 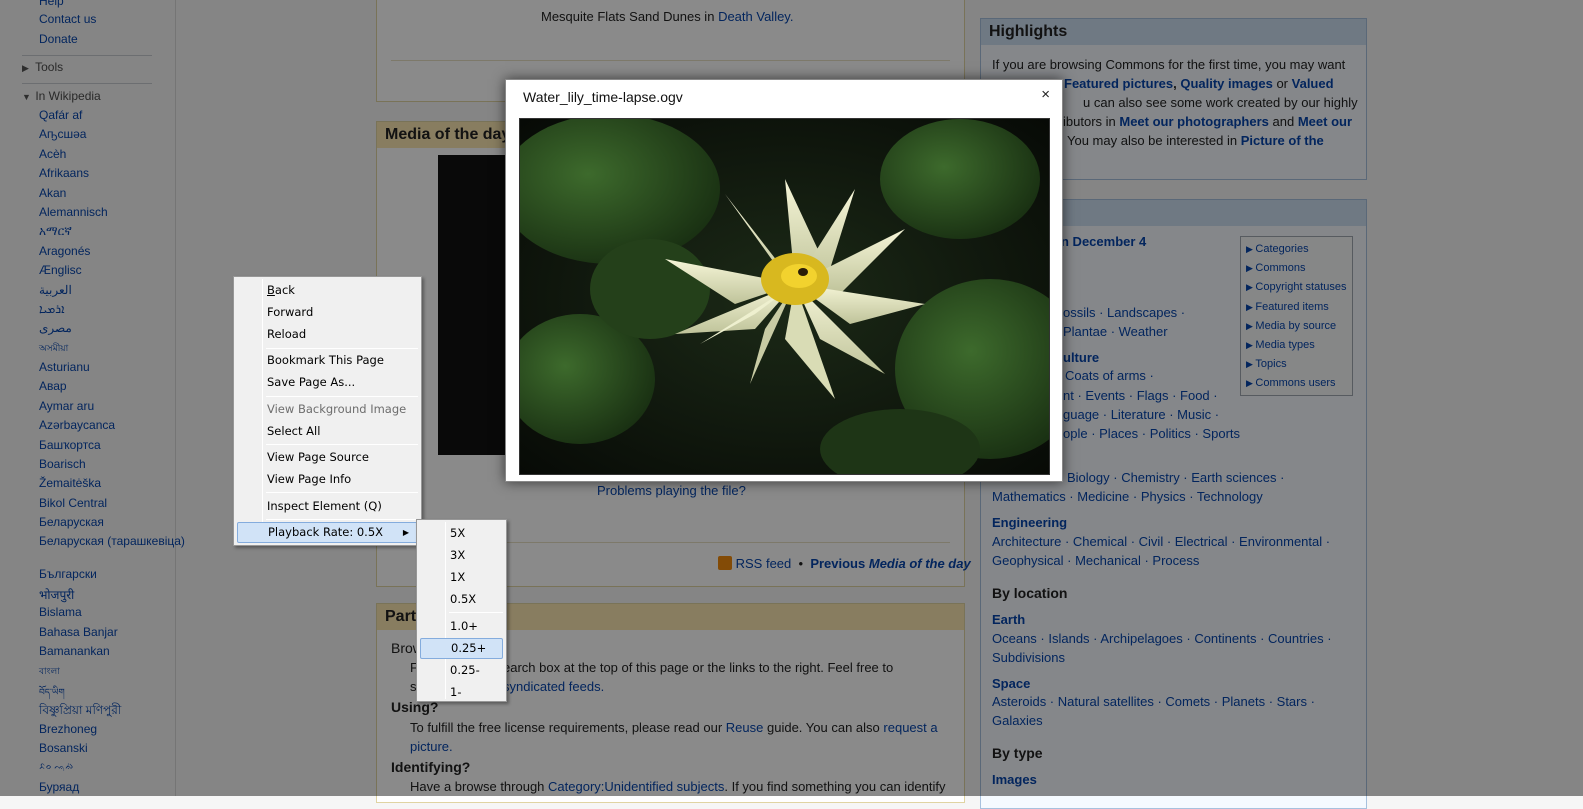 What do you see at coordinates (318, 457) in the screenshot?
I see `view-source-label: View Page Source` at bounding box center [318, 457].